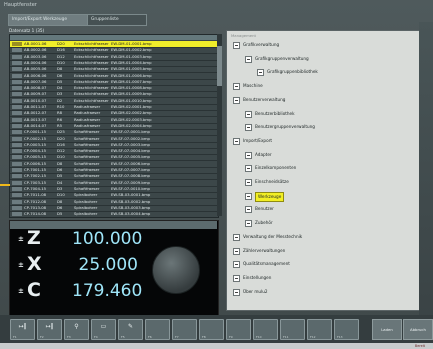  Describe the element at coordinates (60, 182) in the screenshot. I see `row-size: D4` at that location.